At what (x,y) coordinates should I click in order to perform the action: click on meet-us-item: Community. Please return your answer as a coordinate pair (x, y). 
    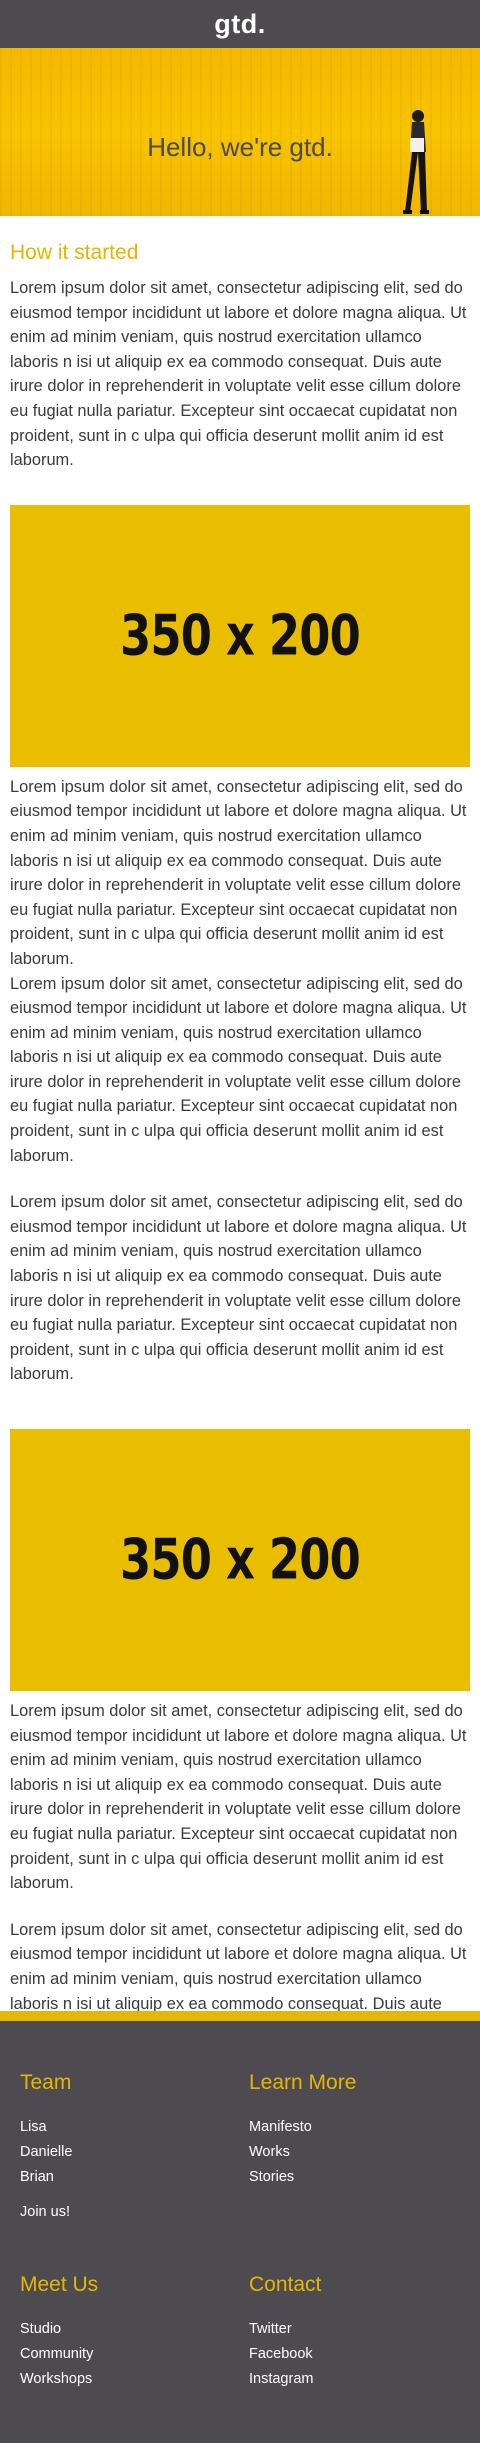
    Looking at the image, I should click on (130, 2354).